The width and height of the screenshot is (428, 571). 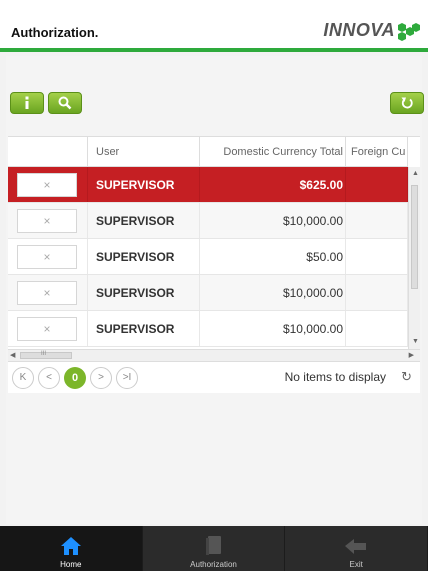 What do you see at coordinates (415, 342) in the screenshot?
I see `scroll-down-icon: ▼` at bounding box center [415, 342].